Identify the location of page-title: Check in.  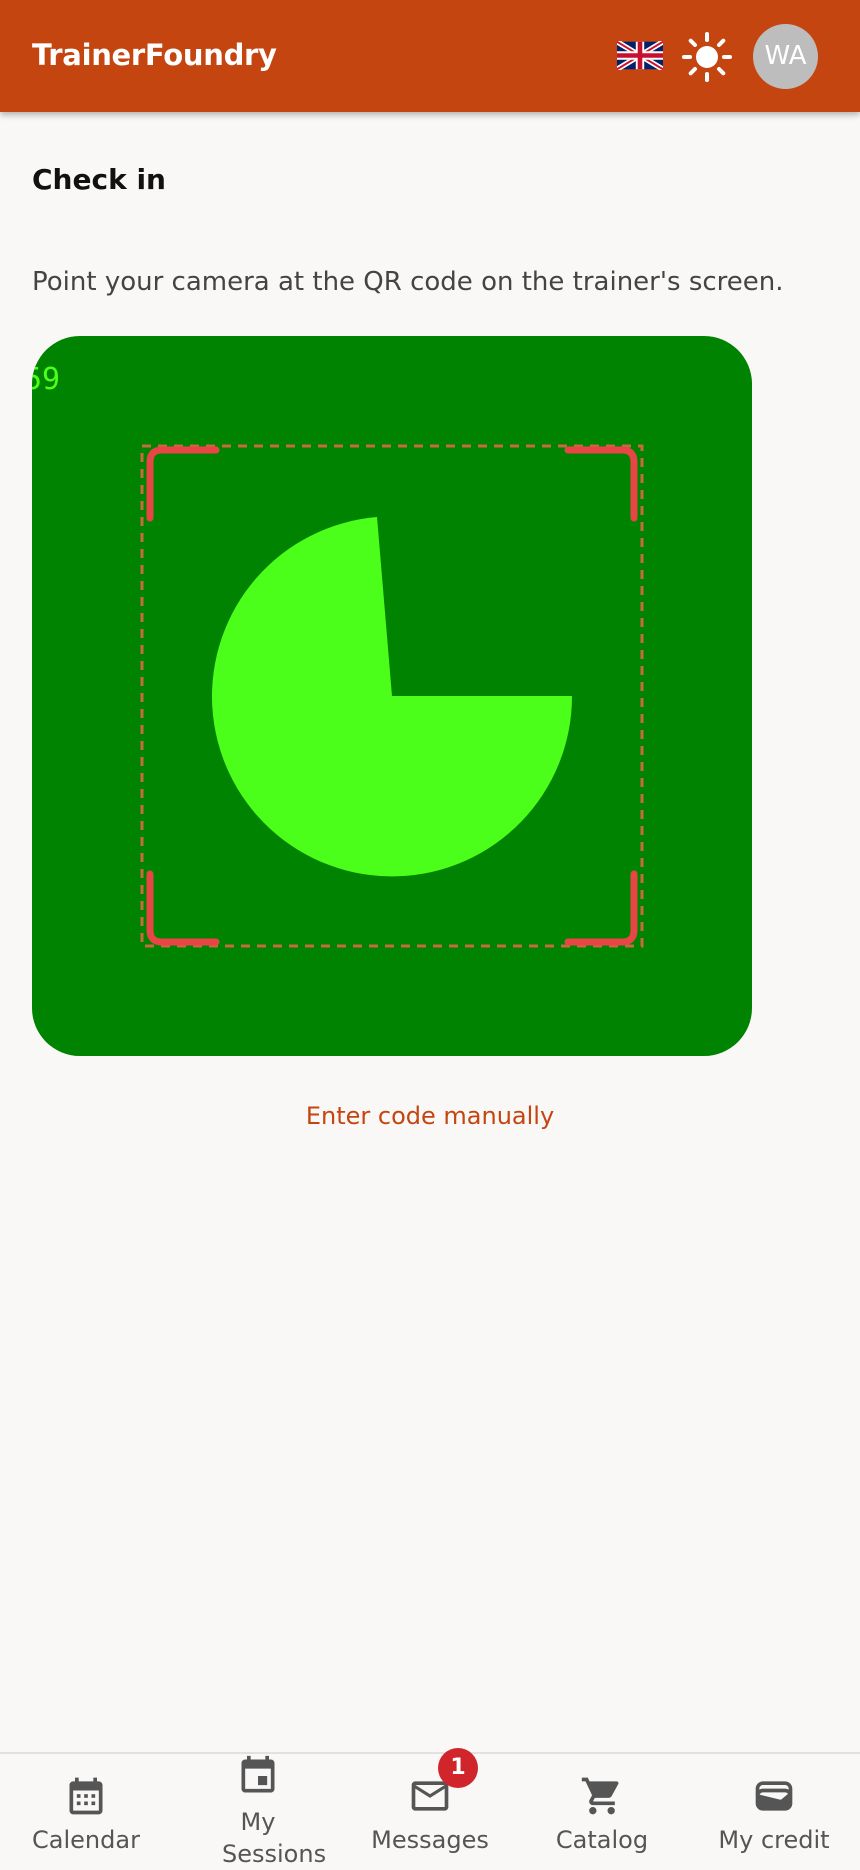
(99, 179).